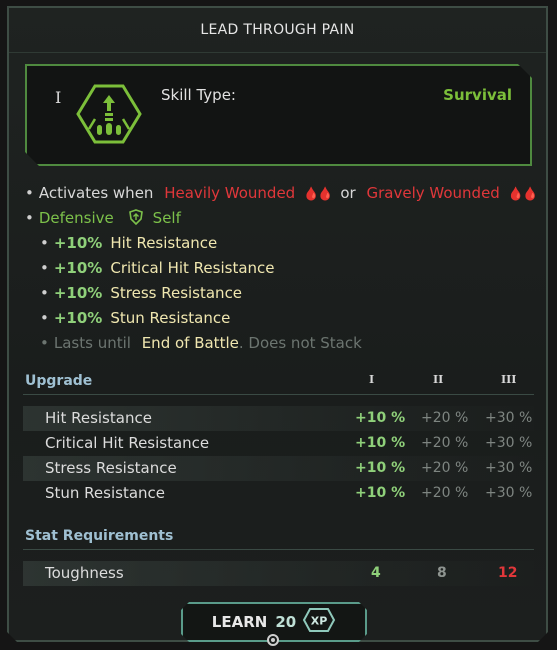 This screenshot has width=557, height=650. Describe the element at coordinates (170, 318) in the screenshot. I see `bonus-stat: Stun Resistance` at that location.